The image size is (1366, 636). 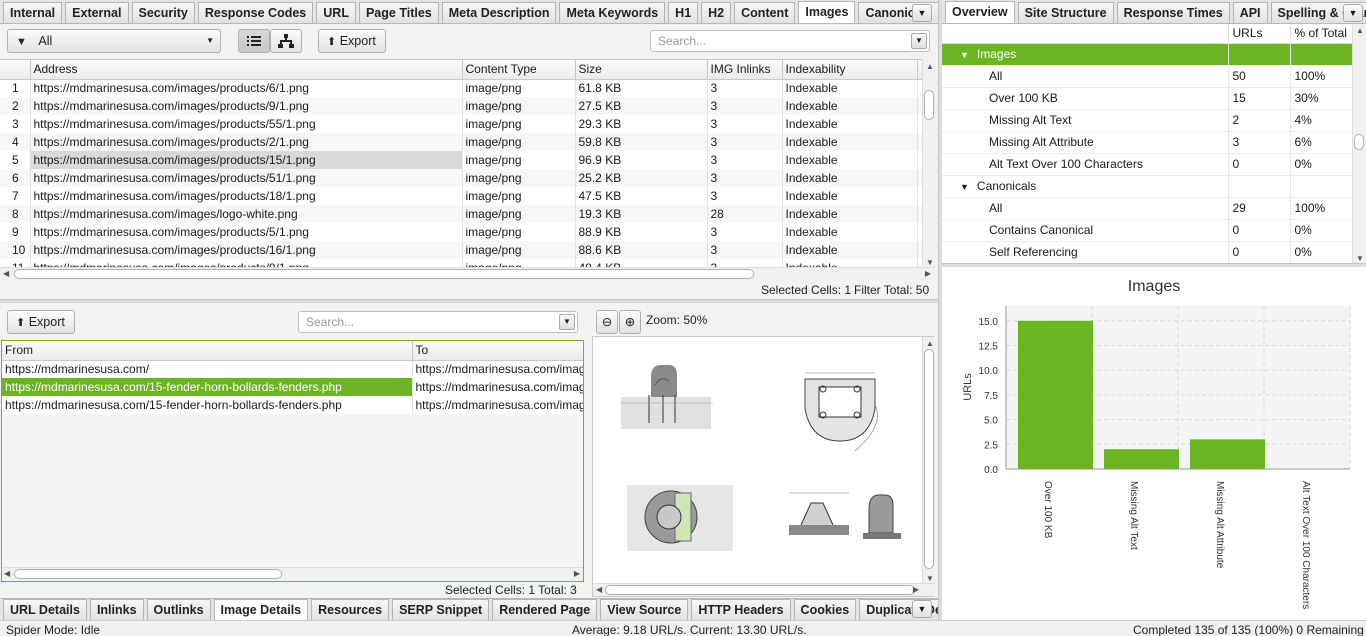 I want to click on overview-group-row: ▼ Canonicals, so click(x=1147, y=186).